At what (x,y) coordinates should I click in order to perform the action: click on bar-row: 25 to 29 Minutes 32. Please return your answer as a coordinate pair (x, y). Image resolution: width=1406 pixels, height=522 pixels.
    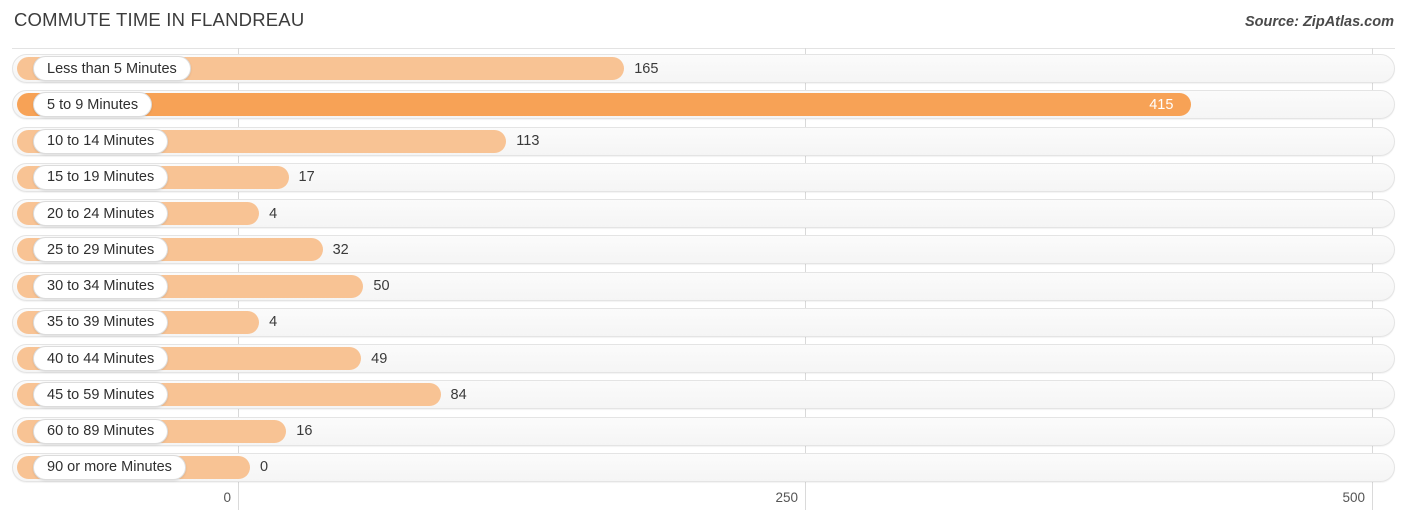
    Looking at the image, I should click on (703, 250).